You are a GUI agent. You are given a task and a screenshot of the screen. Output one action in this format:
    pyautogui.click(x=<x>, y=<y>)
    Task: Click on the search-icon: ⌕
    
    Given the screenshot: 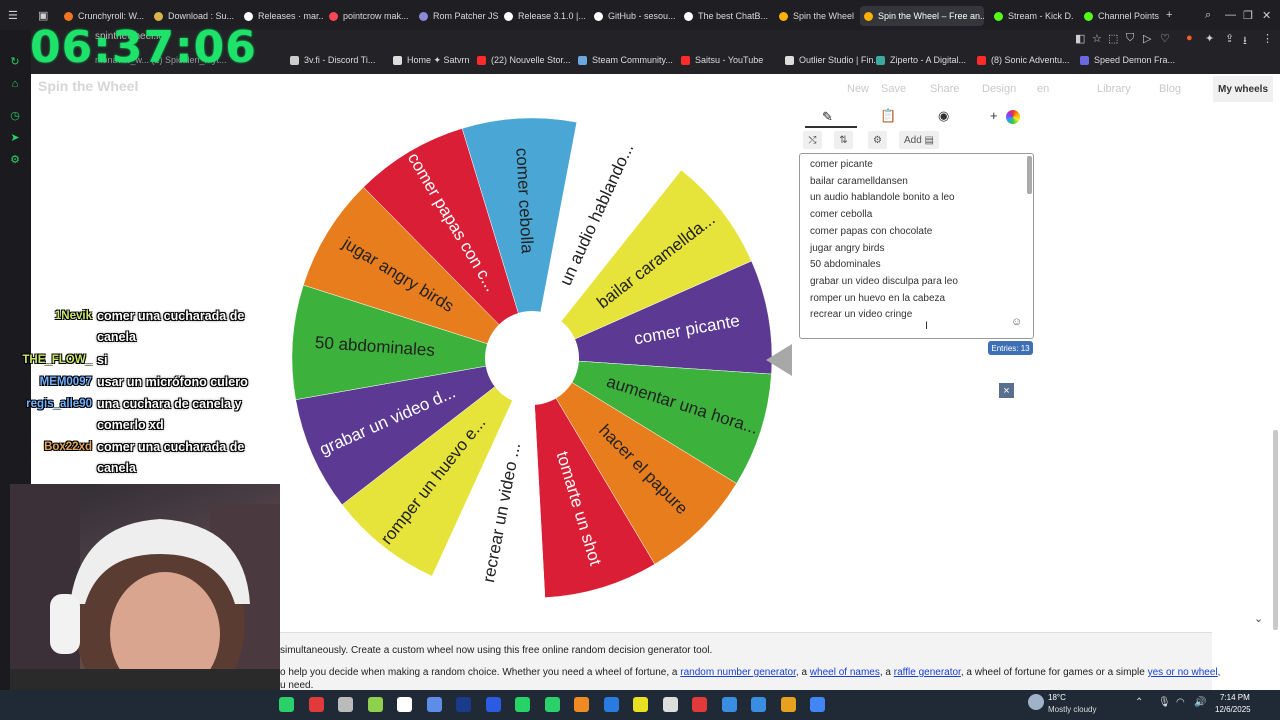 What is the action you would take?
    pyautogui.click(x=1208, y=15)
    